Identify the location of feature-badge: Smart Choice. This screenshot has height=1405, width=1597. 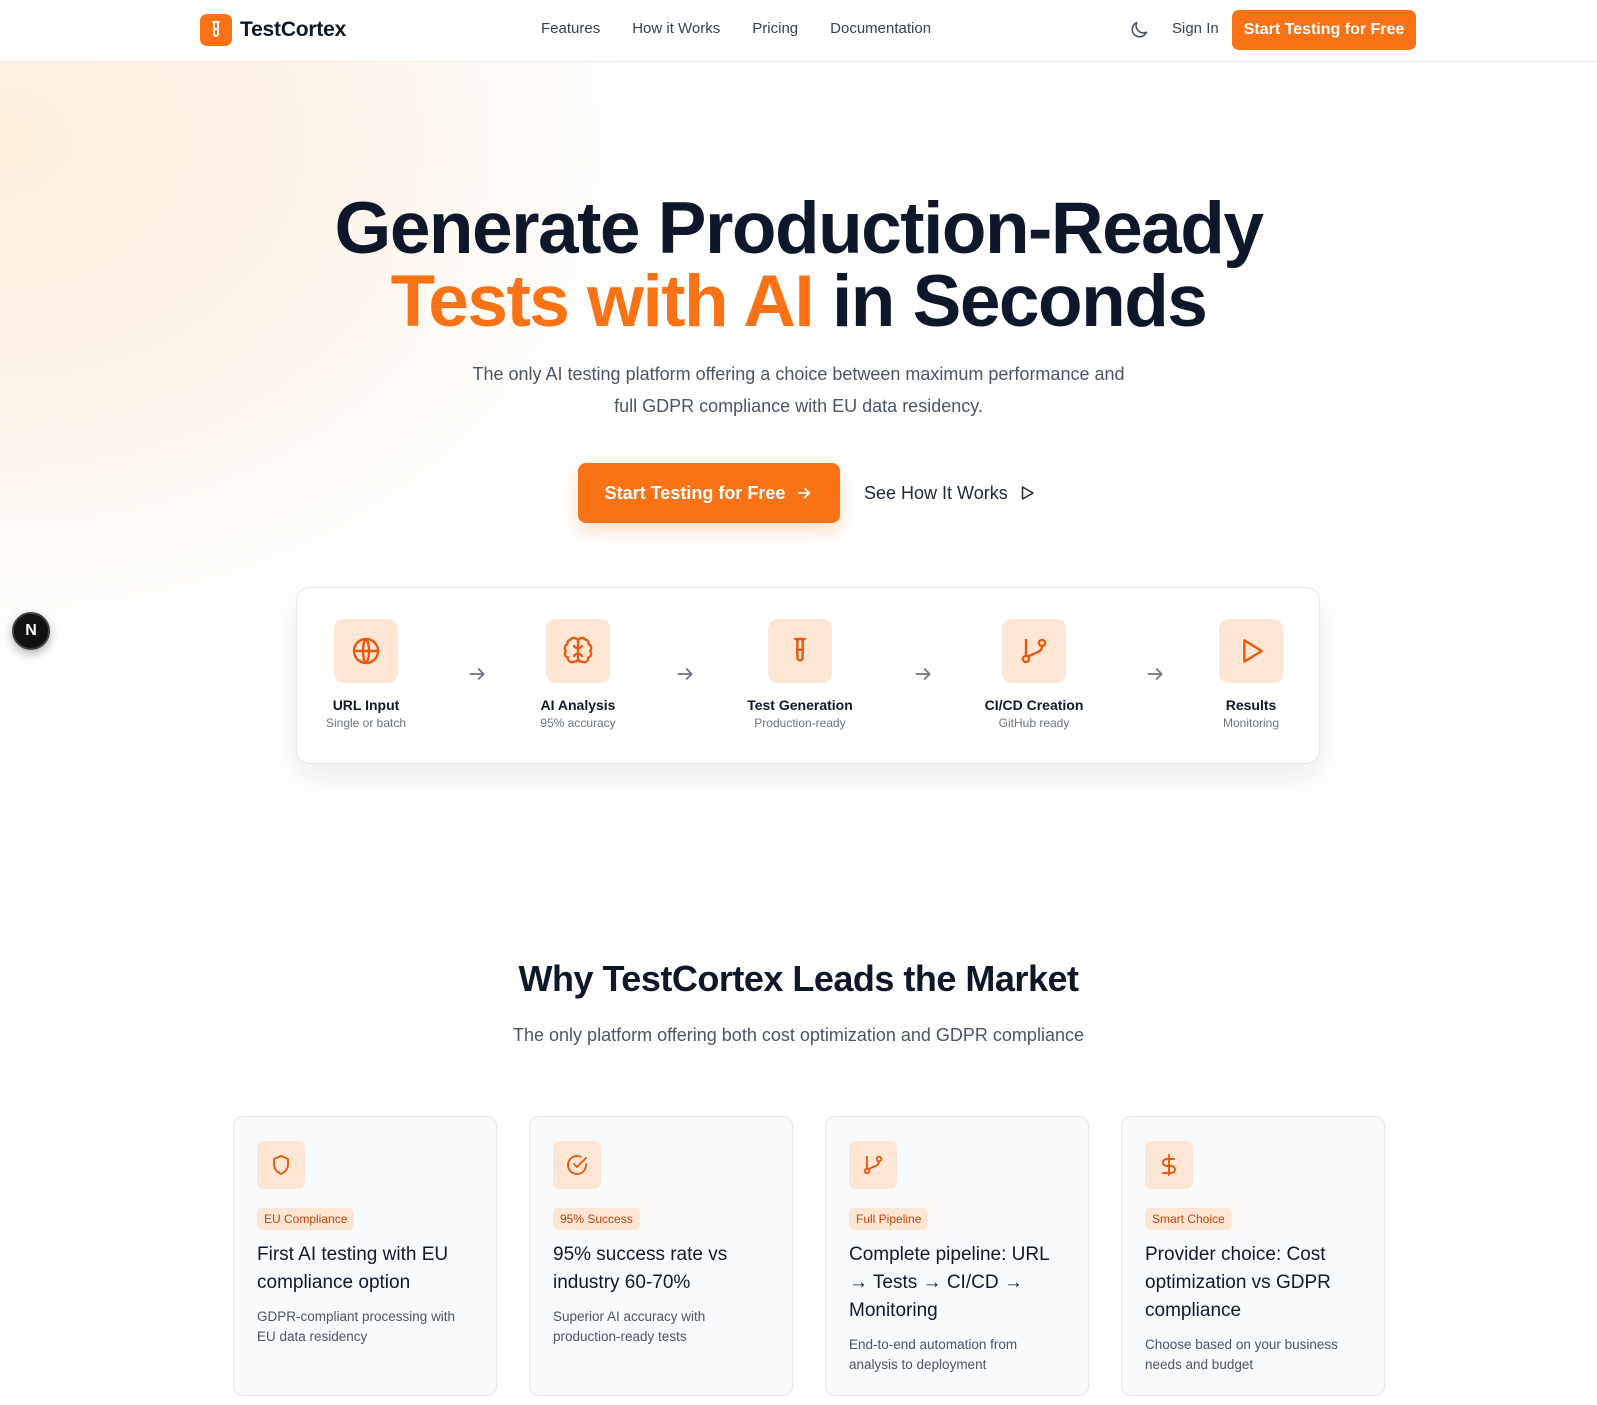
(1188, 1219).